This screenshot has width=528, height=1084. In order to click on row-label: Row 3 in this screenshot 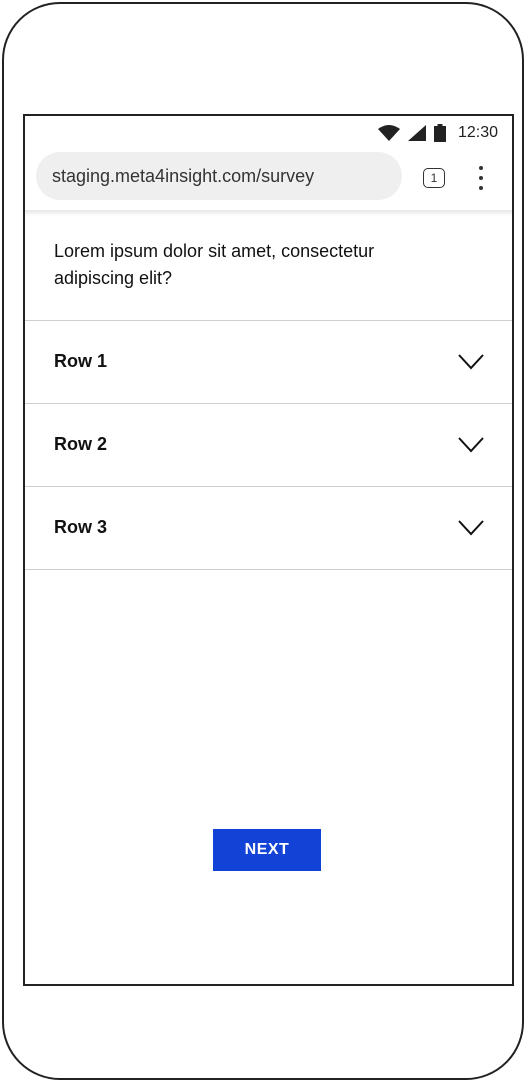, I will do `click(81, 527)`.